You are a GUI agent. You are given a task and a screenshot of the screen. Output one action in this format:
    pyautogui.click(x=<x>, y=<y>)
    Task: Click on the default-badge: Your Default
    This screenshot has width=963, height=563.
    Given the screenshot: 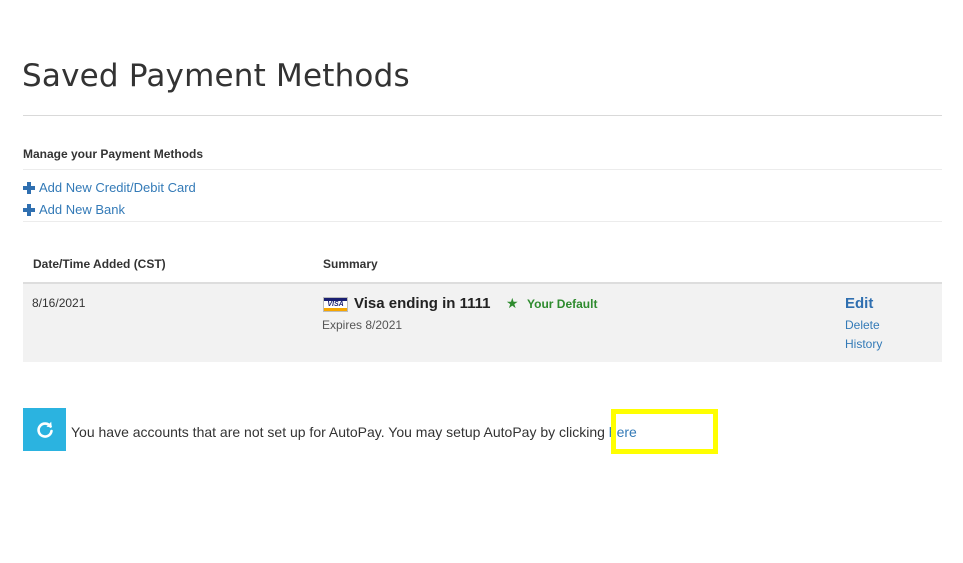 What is the action you would take?
    pyautogui.click(x=562, y=304)
    